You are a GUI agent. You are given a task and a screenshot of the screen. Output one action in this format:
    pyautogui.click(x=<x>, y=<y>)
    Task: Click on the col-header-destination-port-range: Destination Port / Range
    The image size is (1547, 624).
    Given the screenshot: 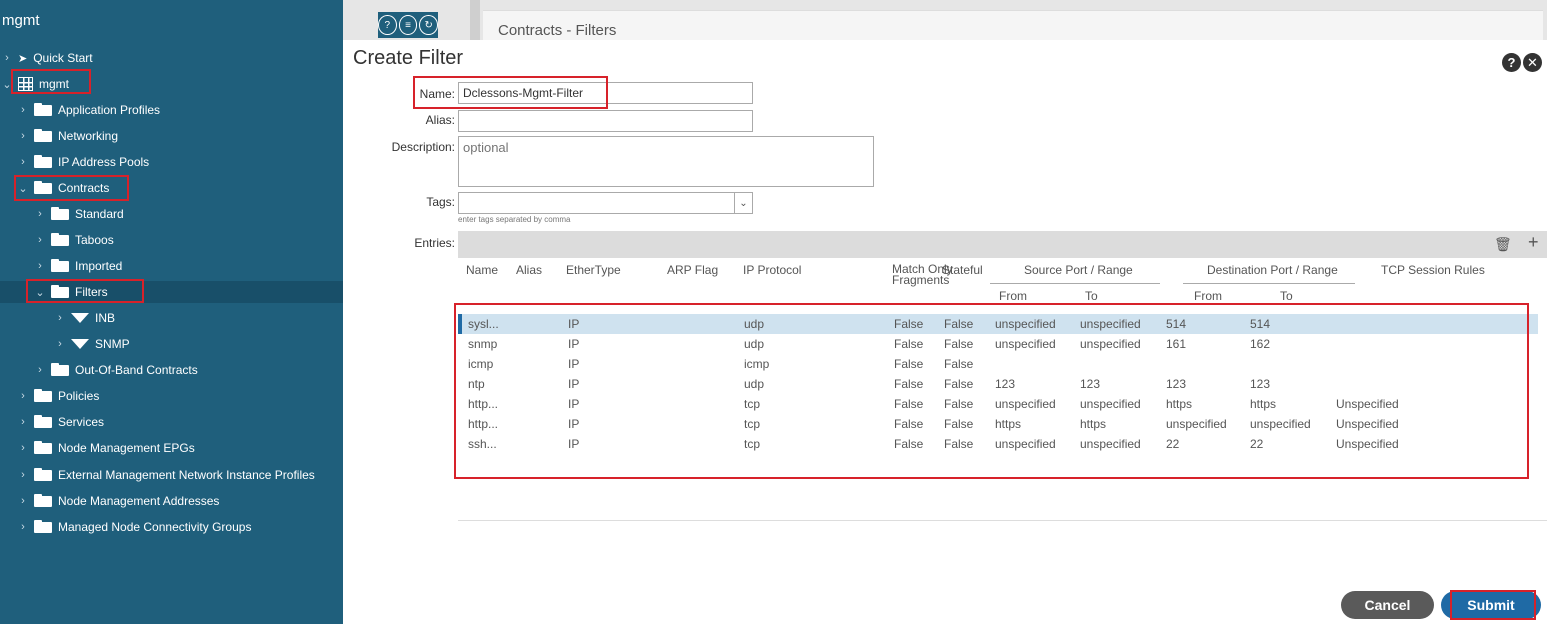 What is the action you would take?
    pyautogui.click(x=1272, y=270)
    